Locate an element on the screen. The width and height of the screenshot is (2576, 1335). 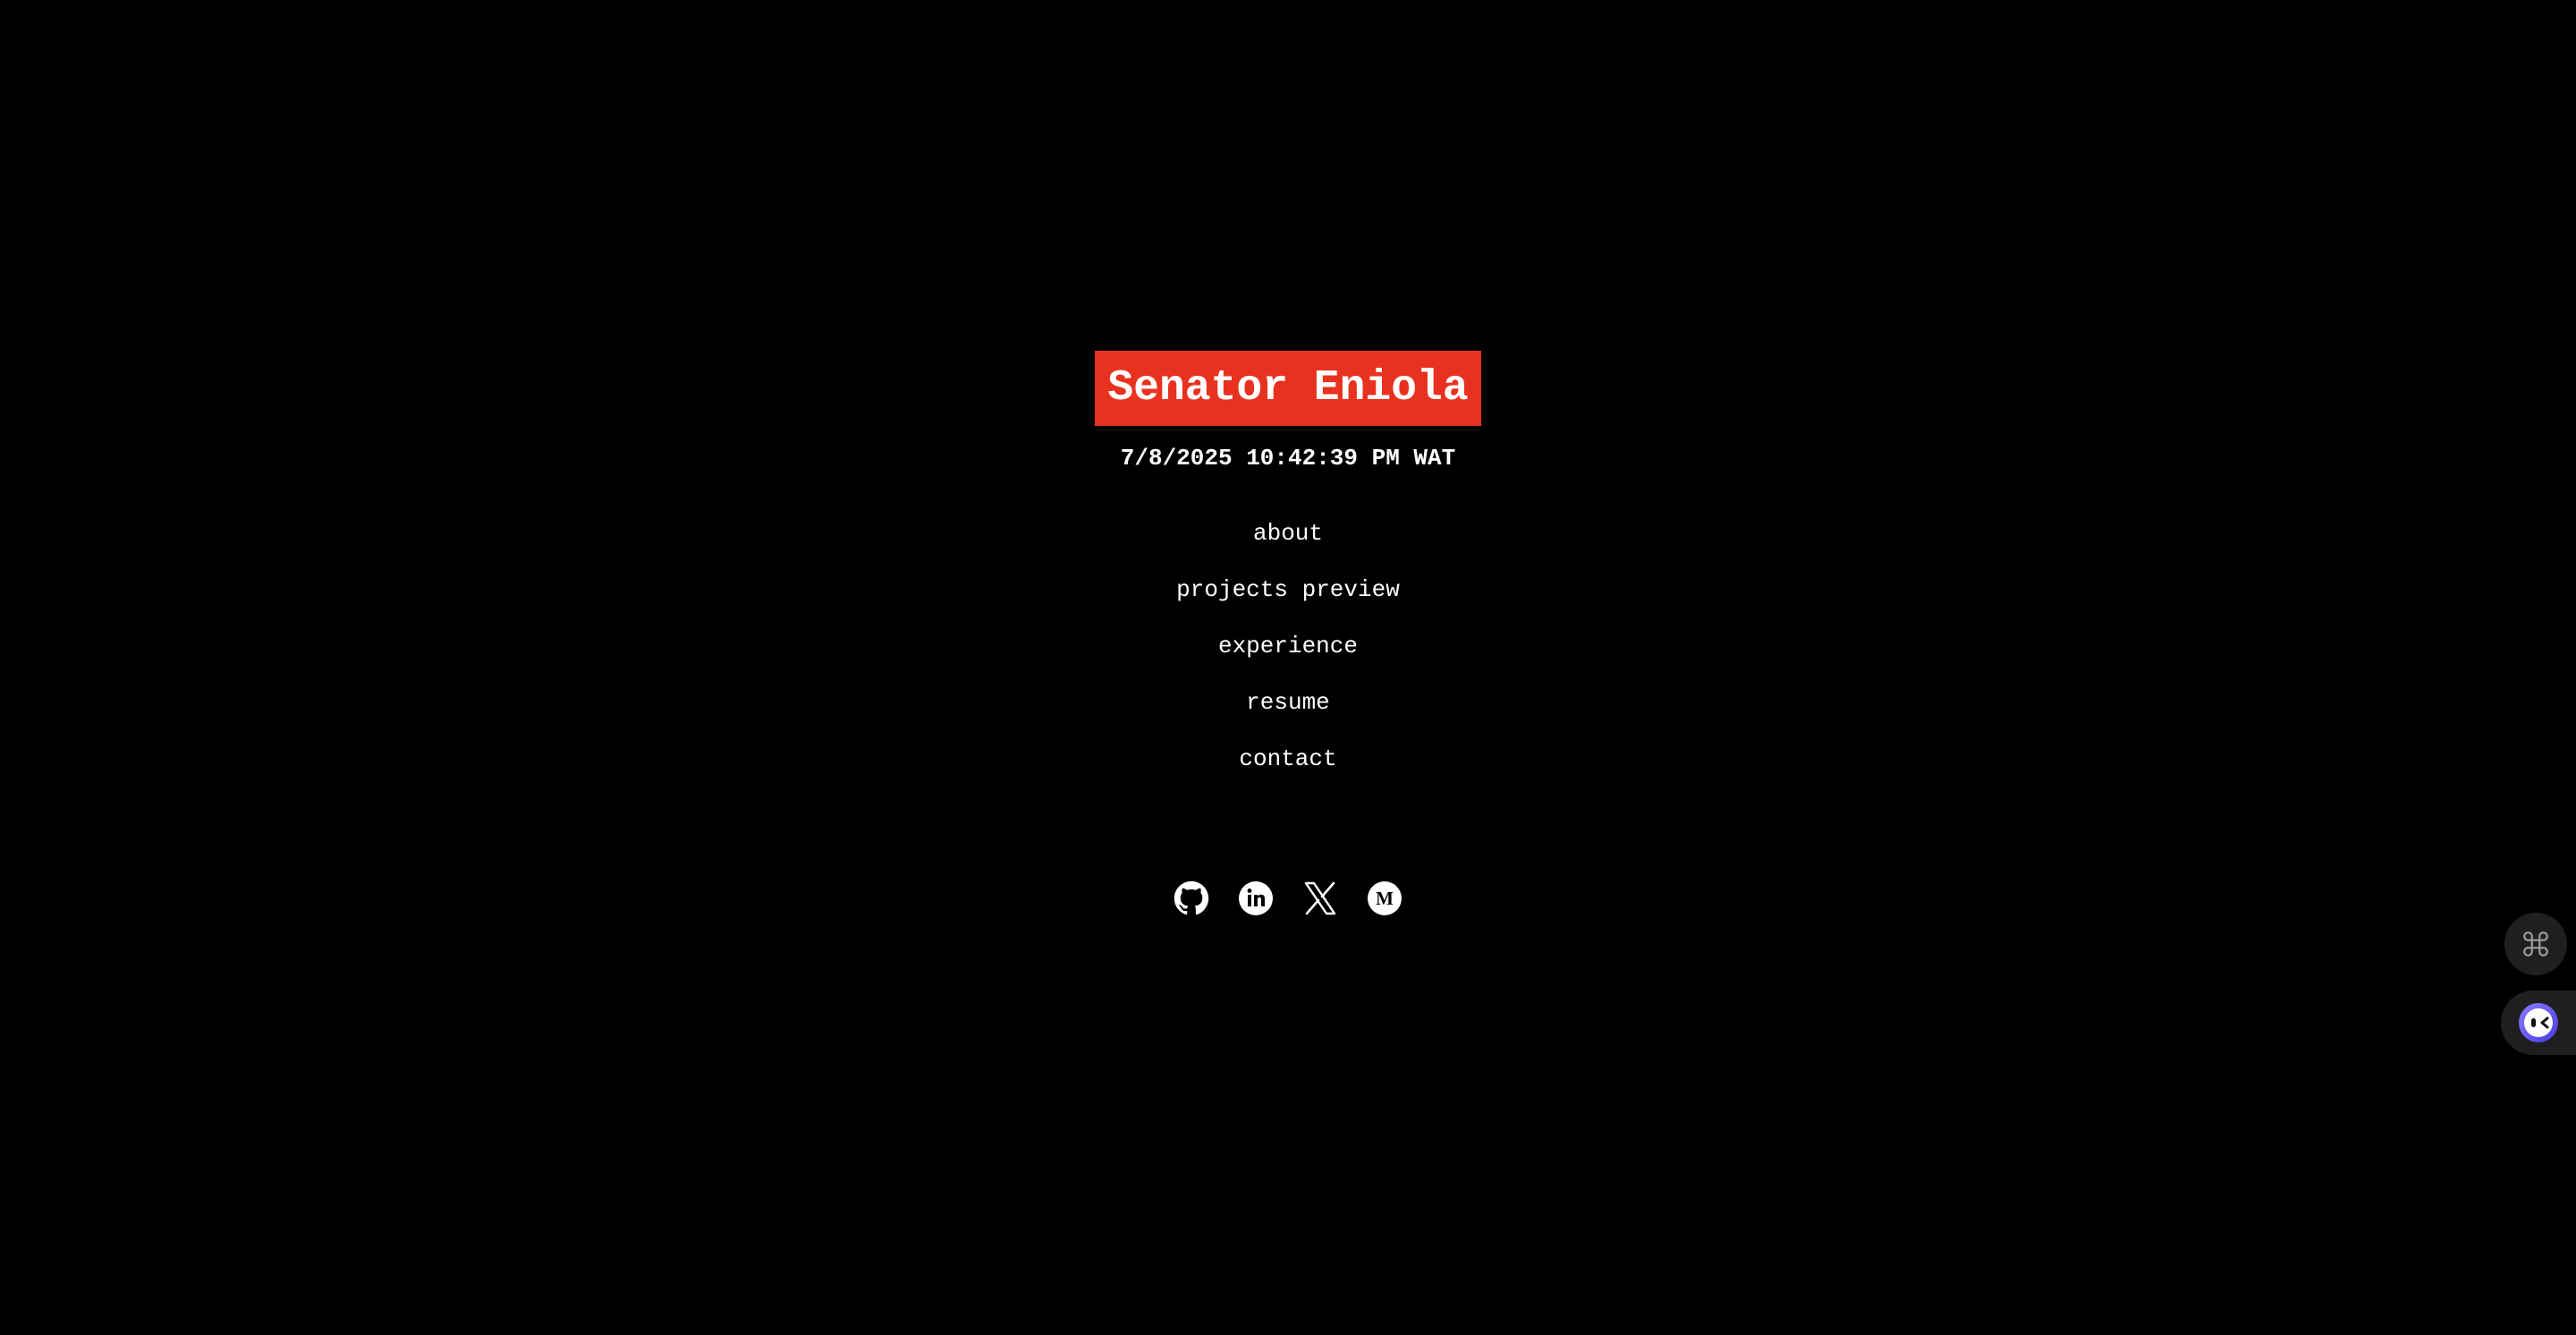
assistant-icon is located at coordinates (2538, 1022).